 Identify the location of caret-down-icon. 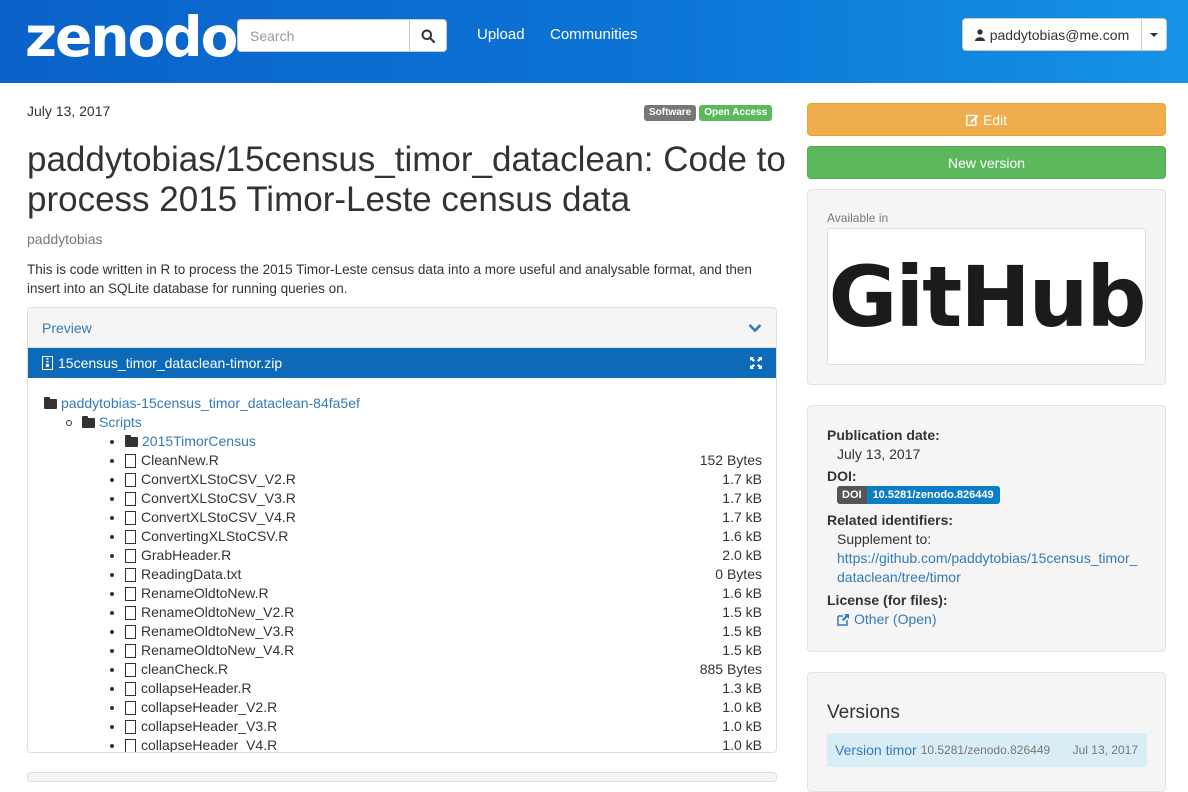
(1154, 34).